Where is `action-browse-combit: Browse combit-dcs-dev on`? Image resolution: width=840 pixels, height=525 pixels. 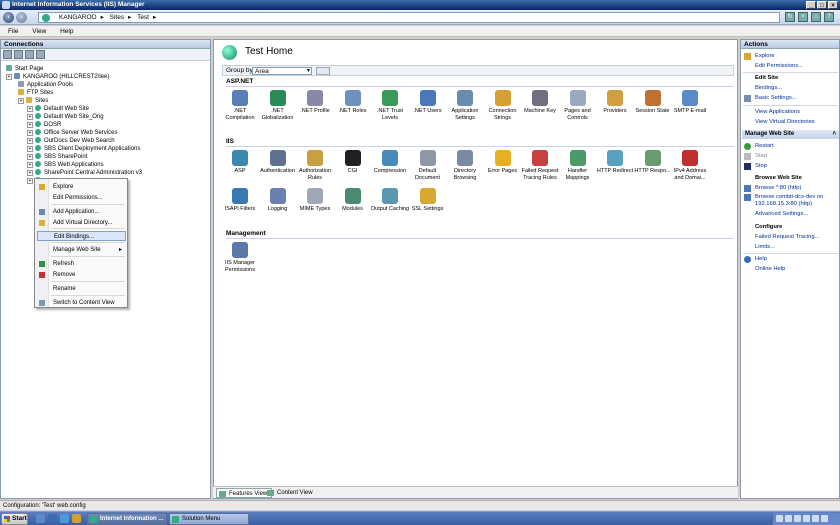
action-browse-combit: Browse combit-dcs-dev on is located at coordinates (783, 197).